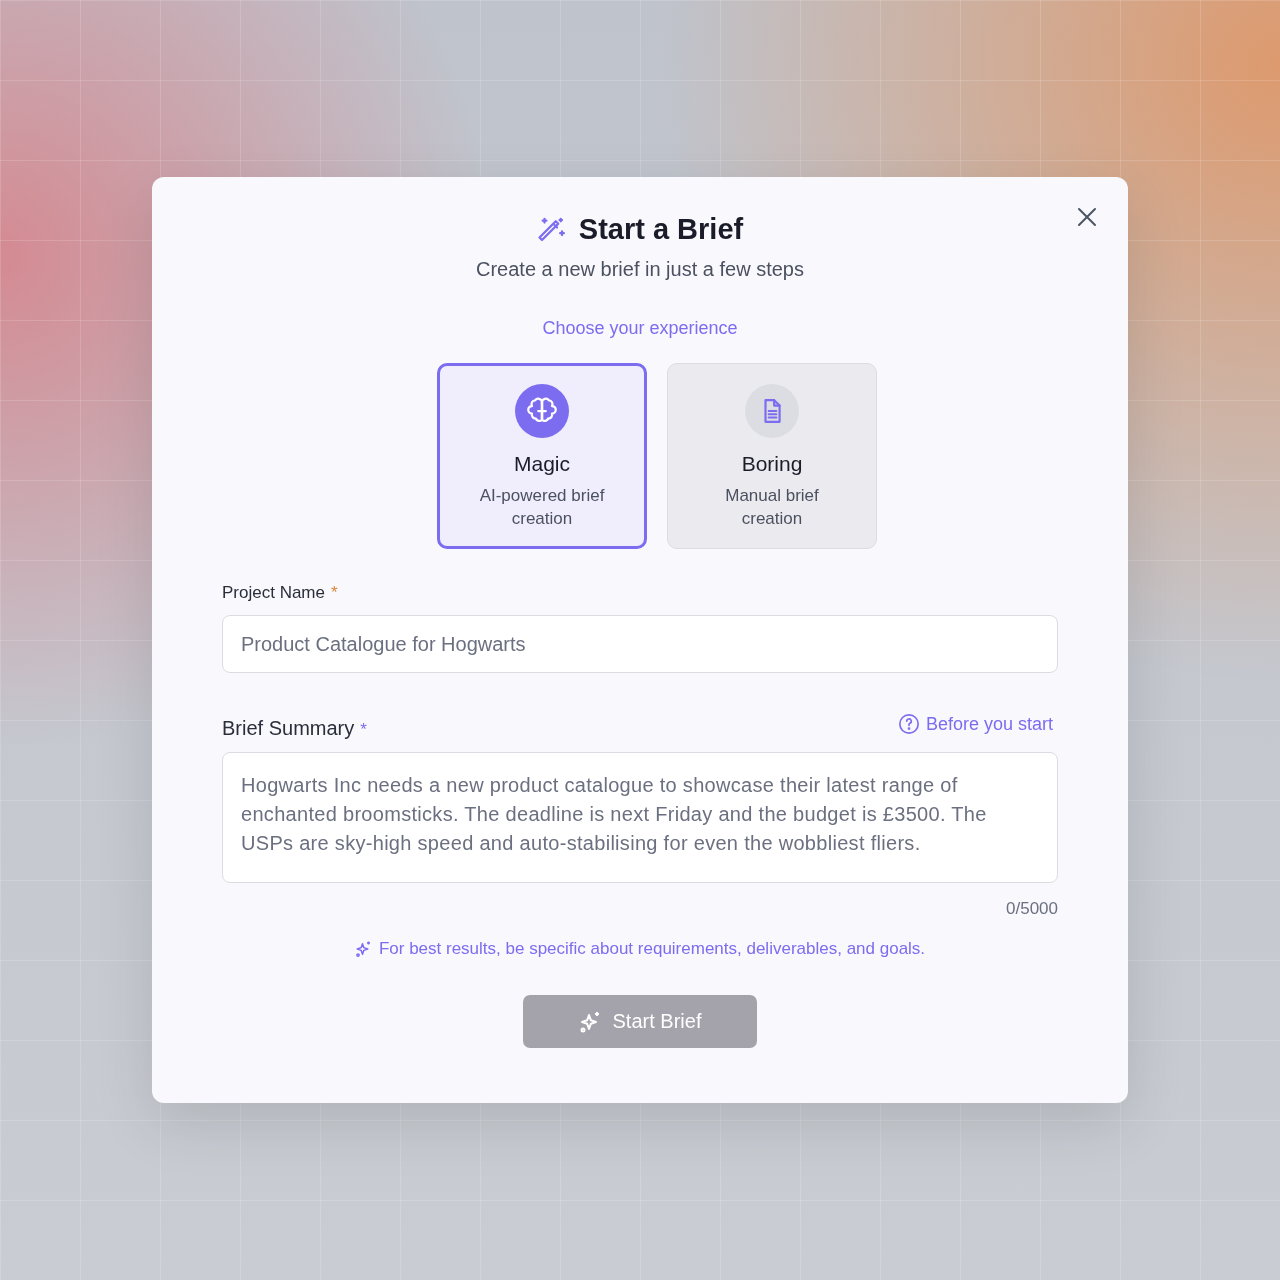 Image resolution: width=1280 pixels, height=1280 pixels. I want to click on brief-summary-field: Hogwarts Inc needs a new product catalogue to showcase their latest range of enchanted broomsticks. The deadline is next Friday and the budget is £3500. The USPs are sky-high speed and auto-stabilising for even the wobbliest fliers., so click(640, 817).